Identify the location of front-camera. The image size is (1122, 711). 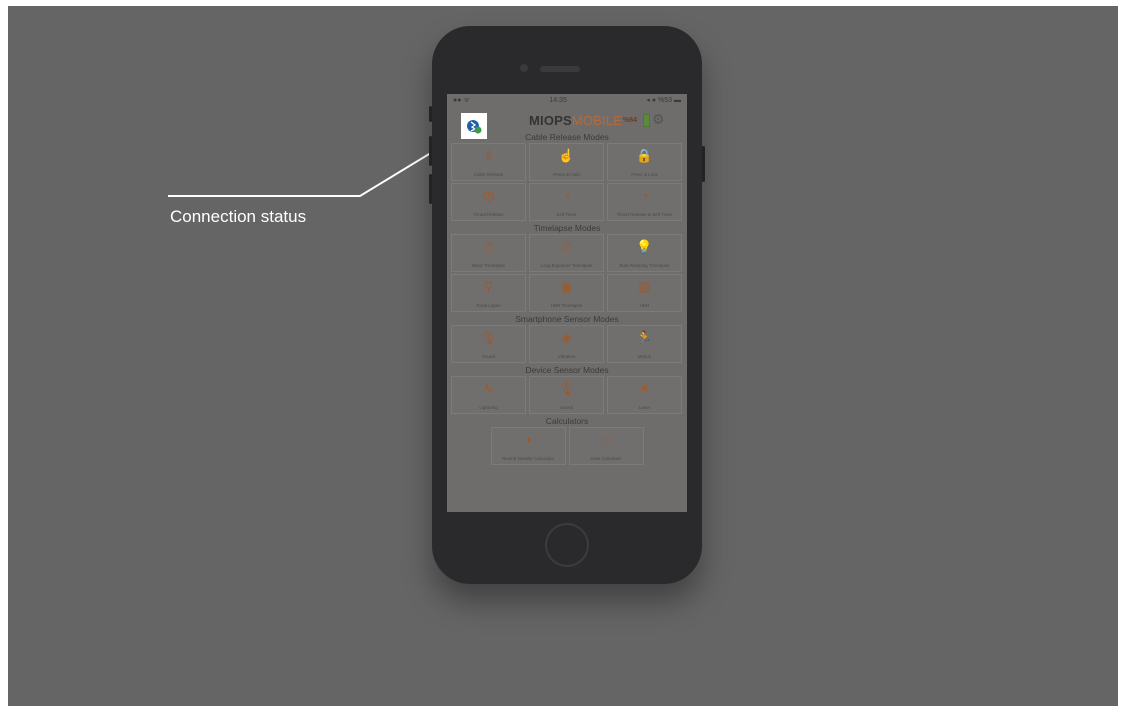
(524, 68).